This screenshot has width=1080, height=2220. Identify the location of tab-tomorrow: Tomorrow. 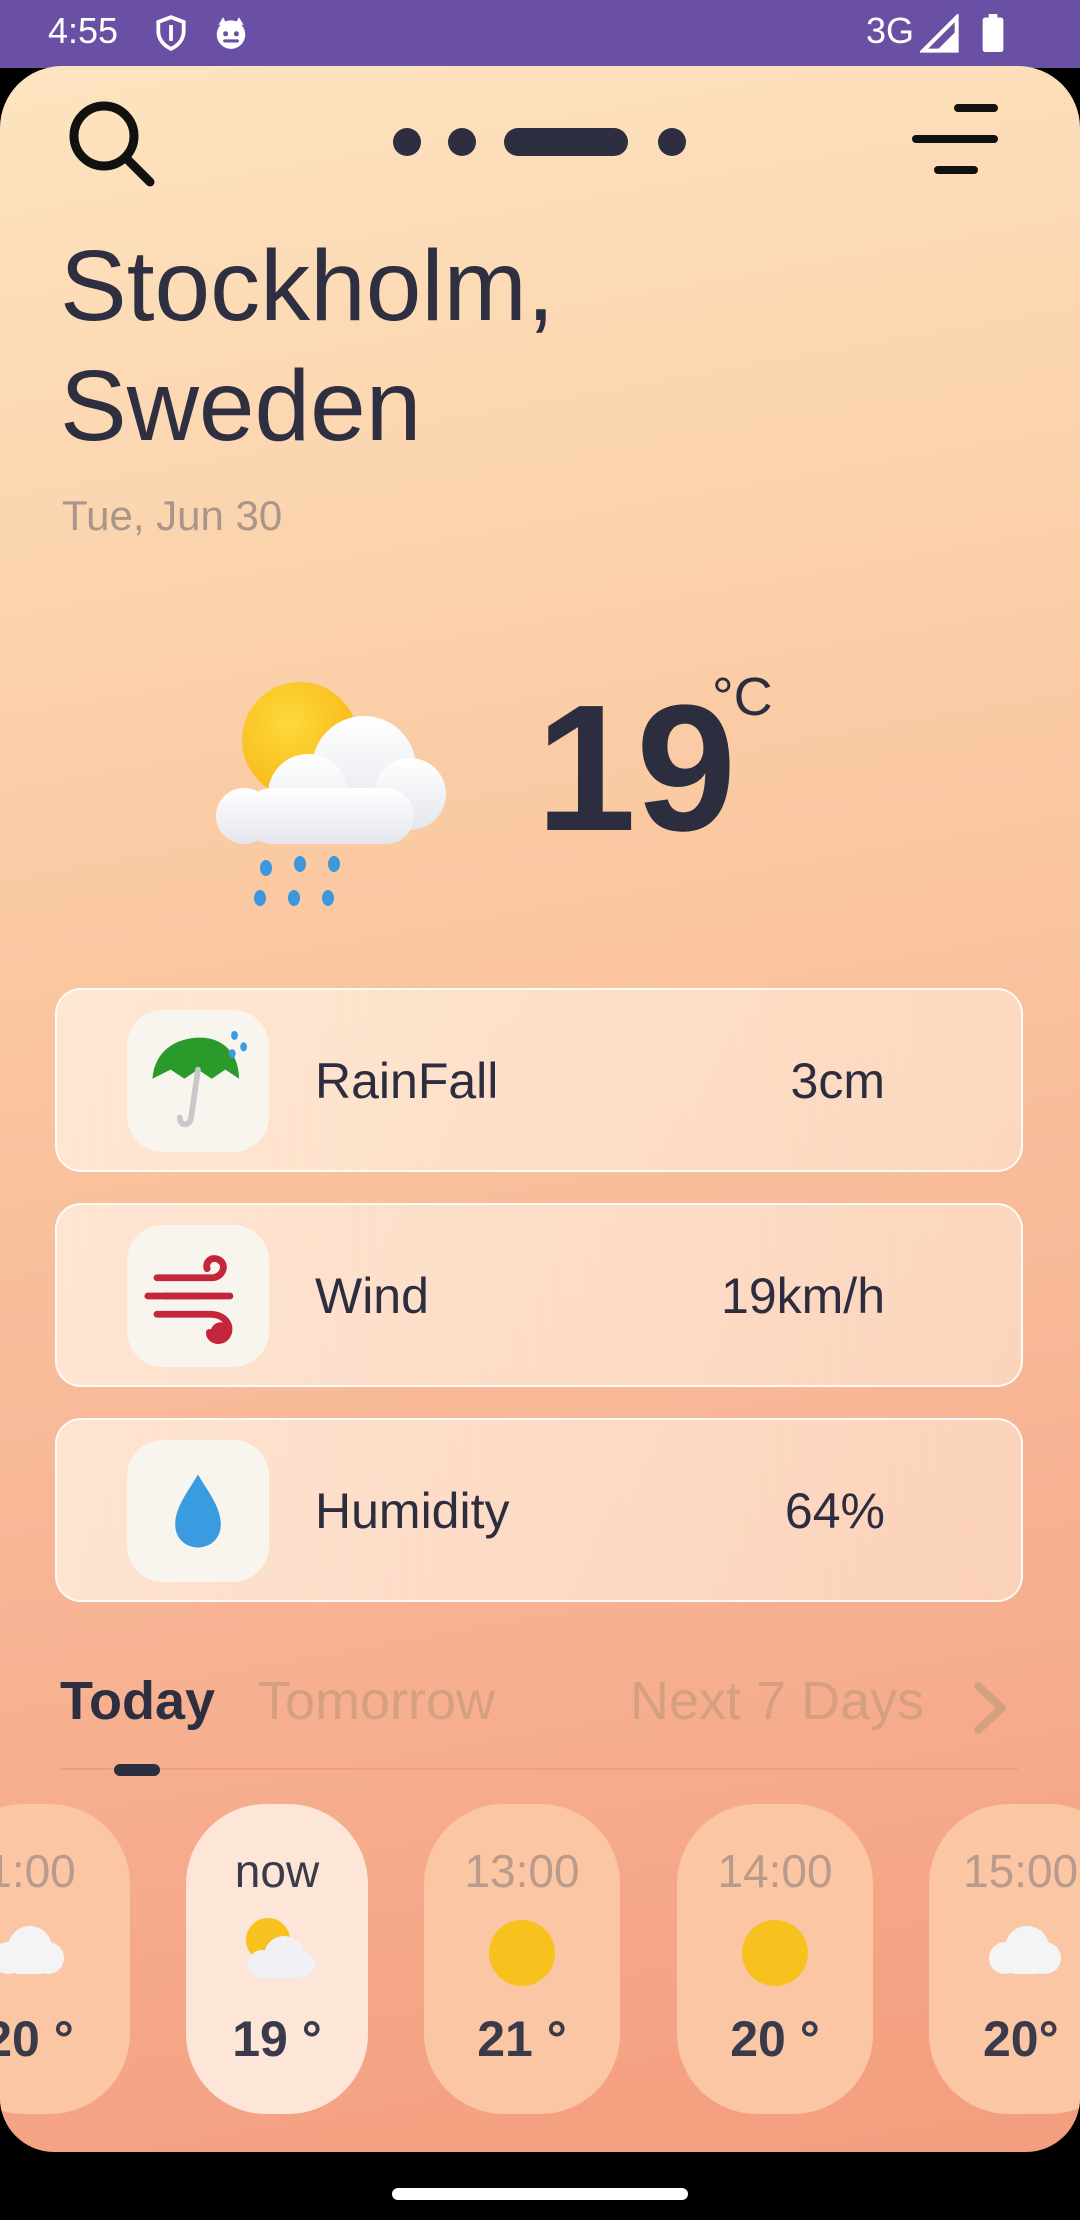
(376, 1701).